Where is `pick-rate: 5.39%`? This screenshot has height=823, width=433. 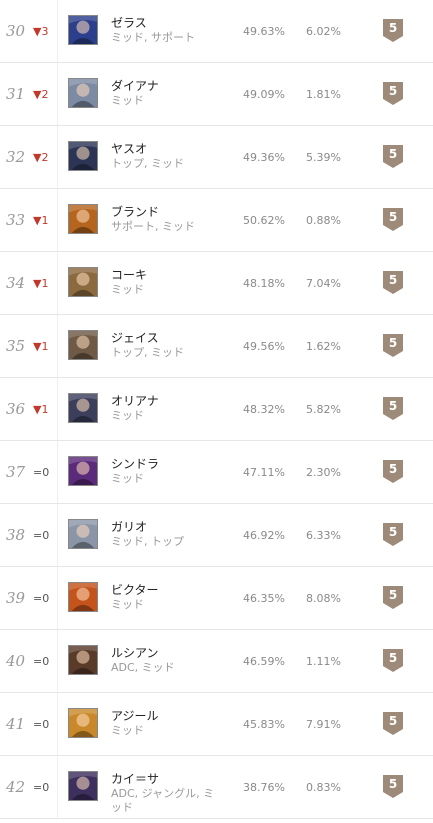
pick-rate: 5.39% is located at coordinates (323, 157).